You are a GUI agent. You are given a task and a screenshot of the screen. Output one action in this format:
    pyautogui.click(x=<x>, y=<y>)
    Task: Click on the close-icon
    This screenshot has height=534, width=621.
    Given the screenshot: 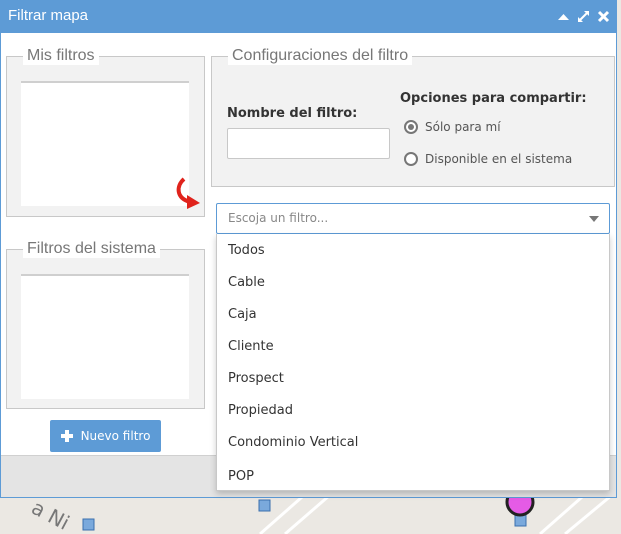 What is the action you would take?
    pyautogui.click(x=603, y=16)
    